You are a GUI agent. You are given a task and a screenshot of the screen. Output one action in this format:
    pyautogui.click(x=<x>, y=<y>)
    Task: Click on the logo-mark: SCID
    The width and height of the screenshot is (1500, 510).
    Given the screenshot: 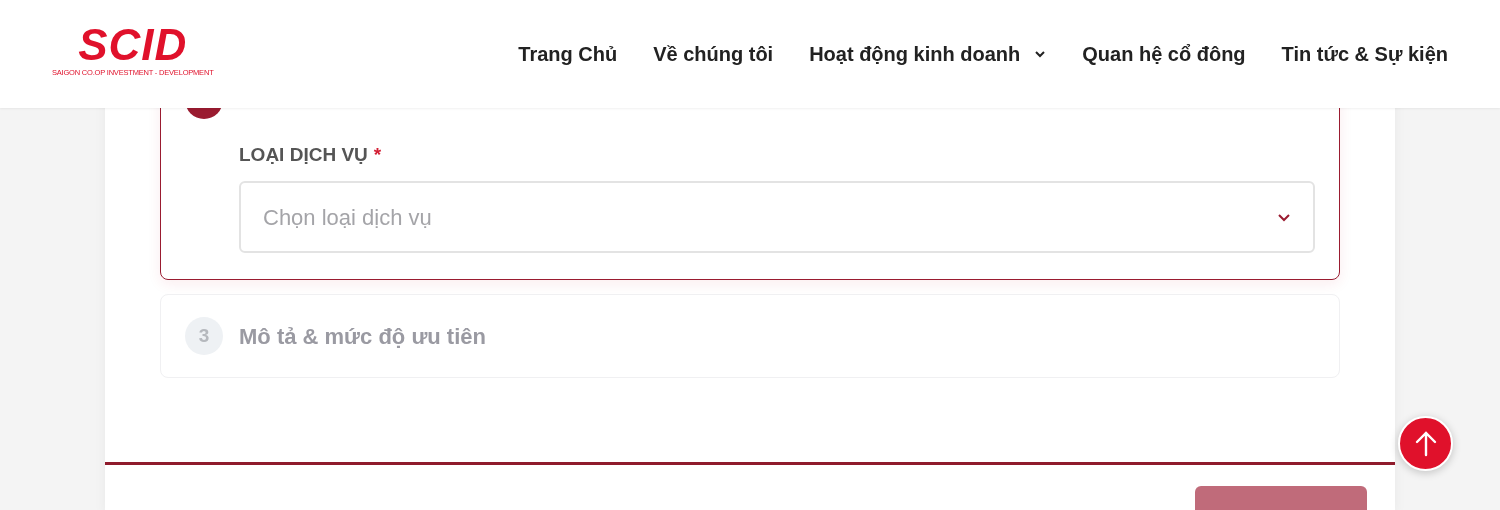 What is the action you would take?
    pyautogui.click(x=133, y=45)
    